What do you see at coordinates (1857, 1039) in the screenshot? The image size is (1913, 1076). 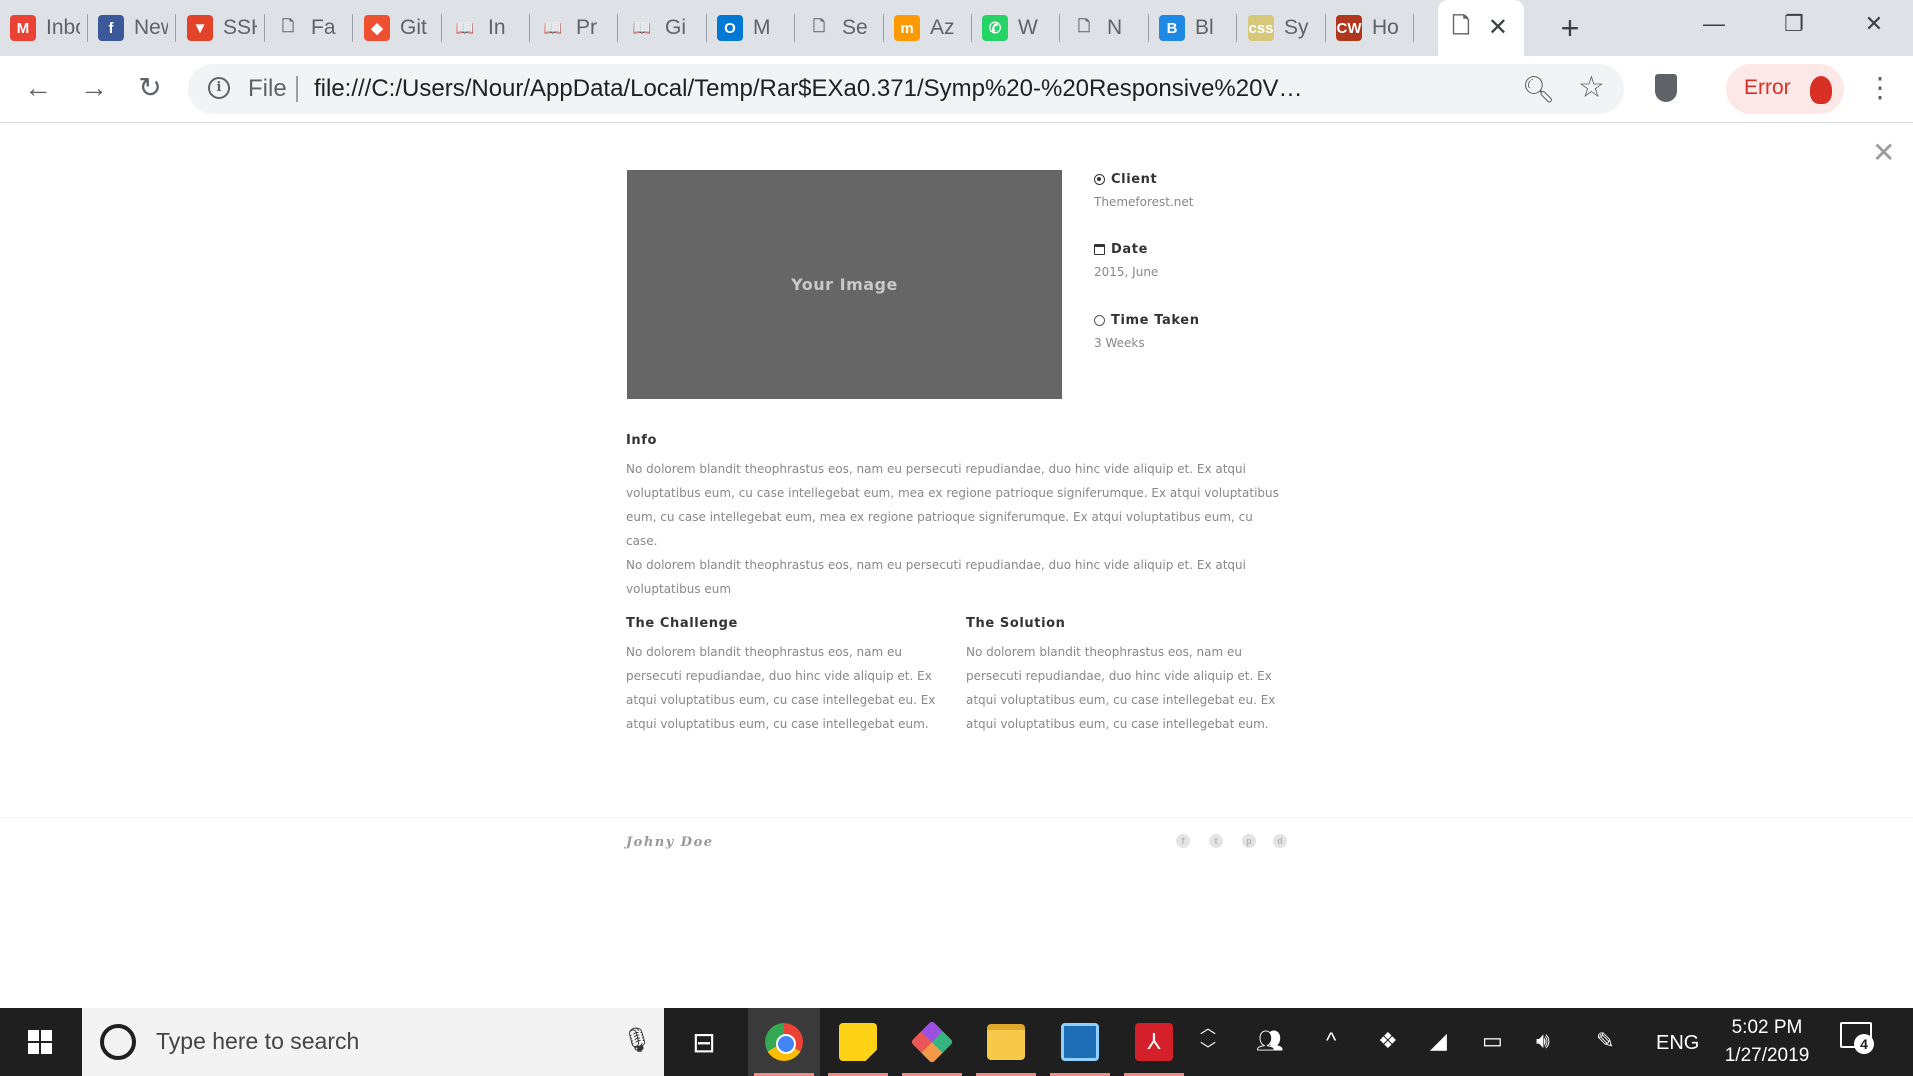 I see `notification-center-icon: 4` at bounding box center [1857, 1039].